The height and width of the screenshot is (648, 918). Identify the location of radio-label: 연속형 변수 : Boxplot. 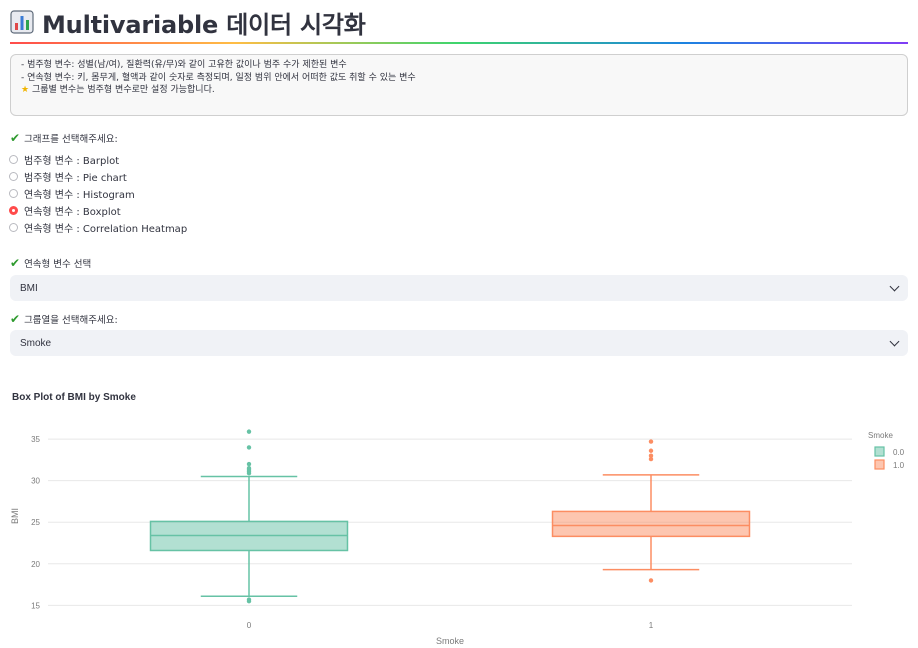
(72, 212).